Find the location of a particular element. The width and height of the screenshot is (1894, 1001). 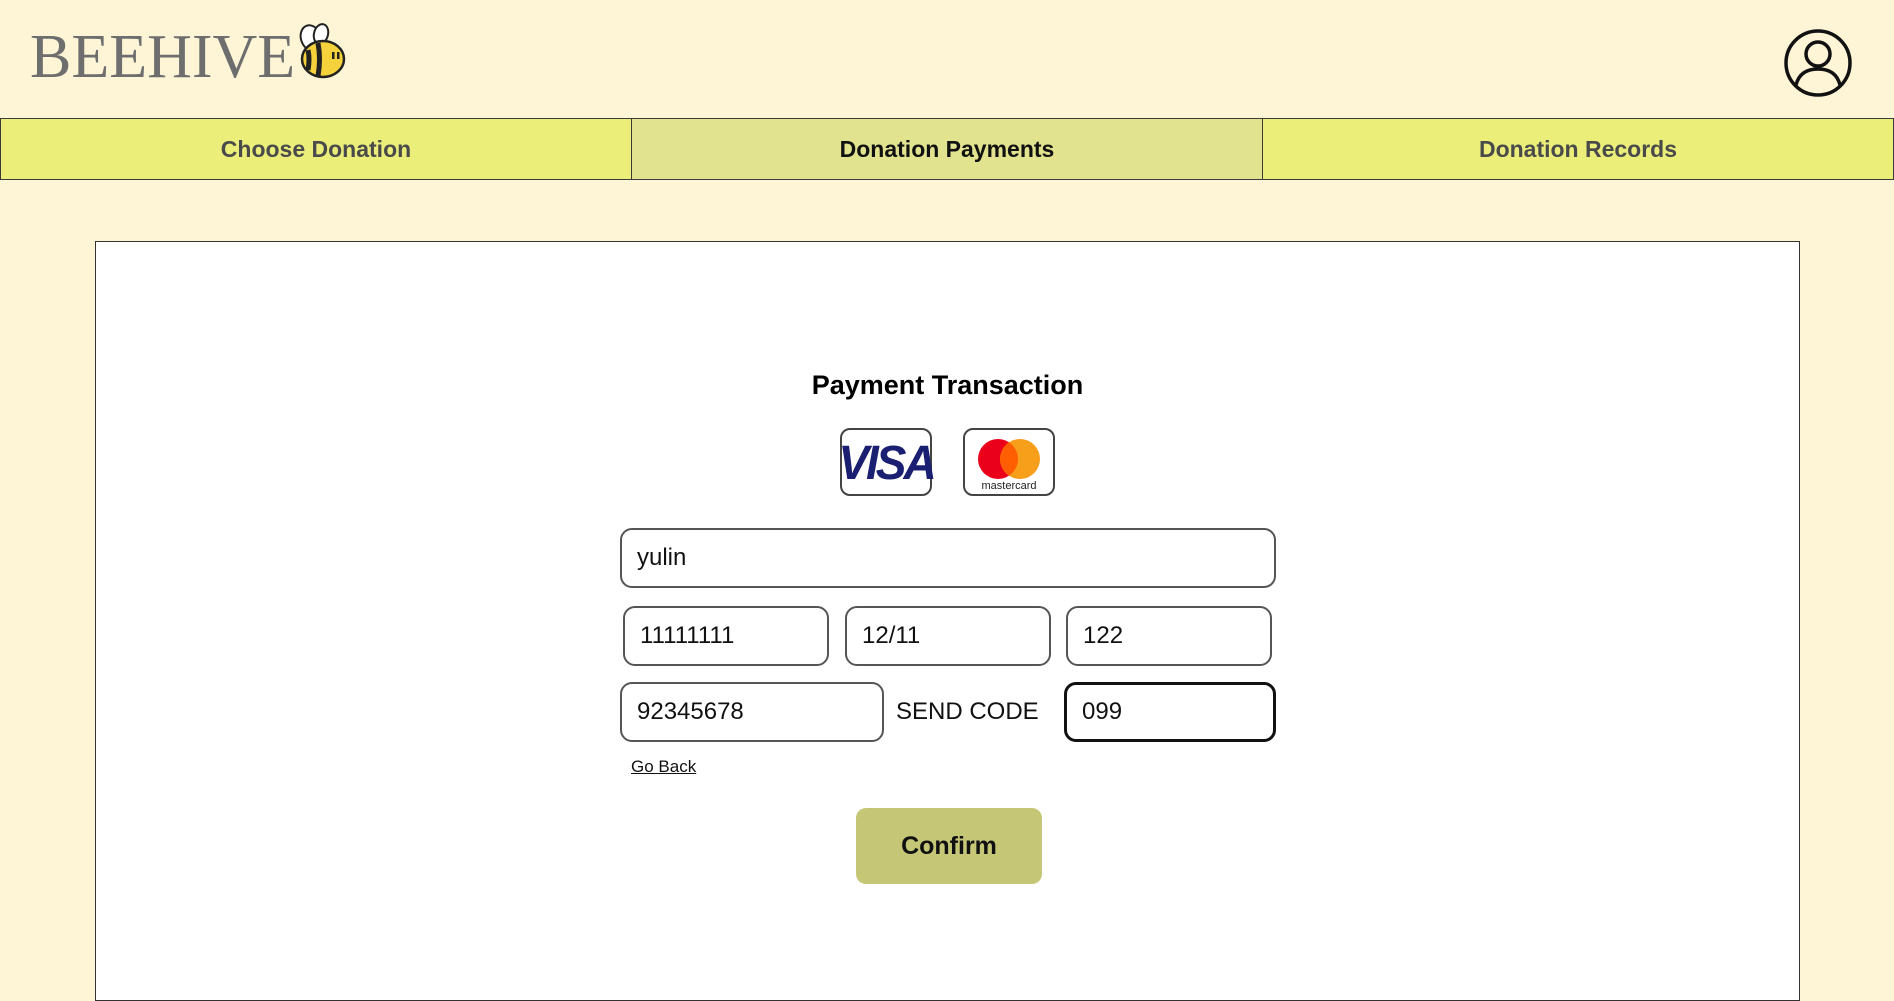

mastercard-logo: mastercard is located at coordinates (1009, 462).